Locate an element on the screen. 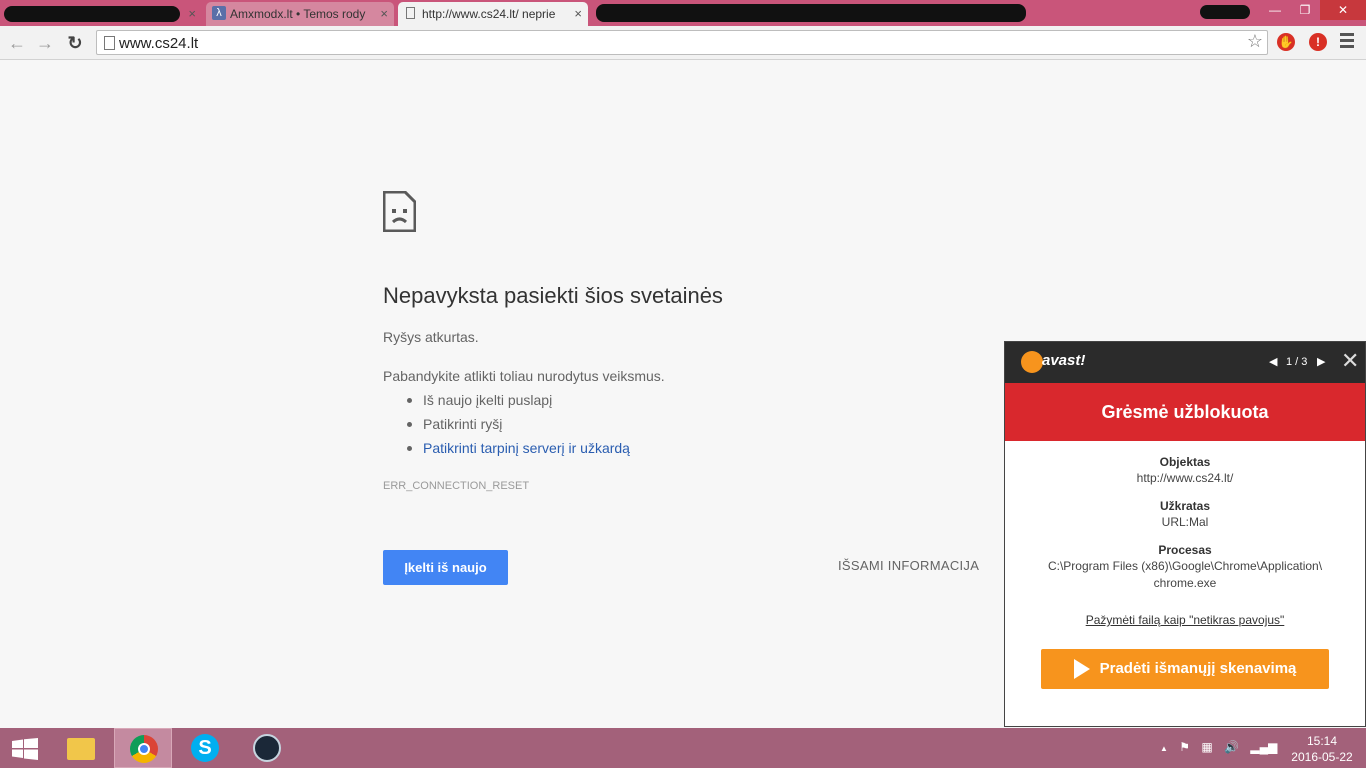 This screenshot has height=768, width=1366. adblock-icon: ✋ is located at coordinates (1286, 42).